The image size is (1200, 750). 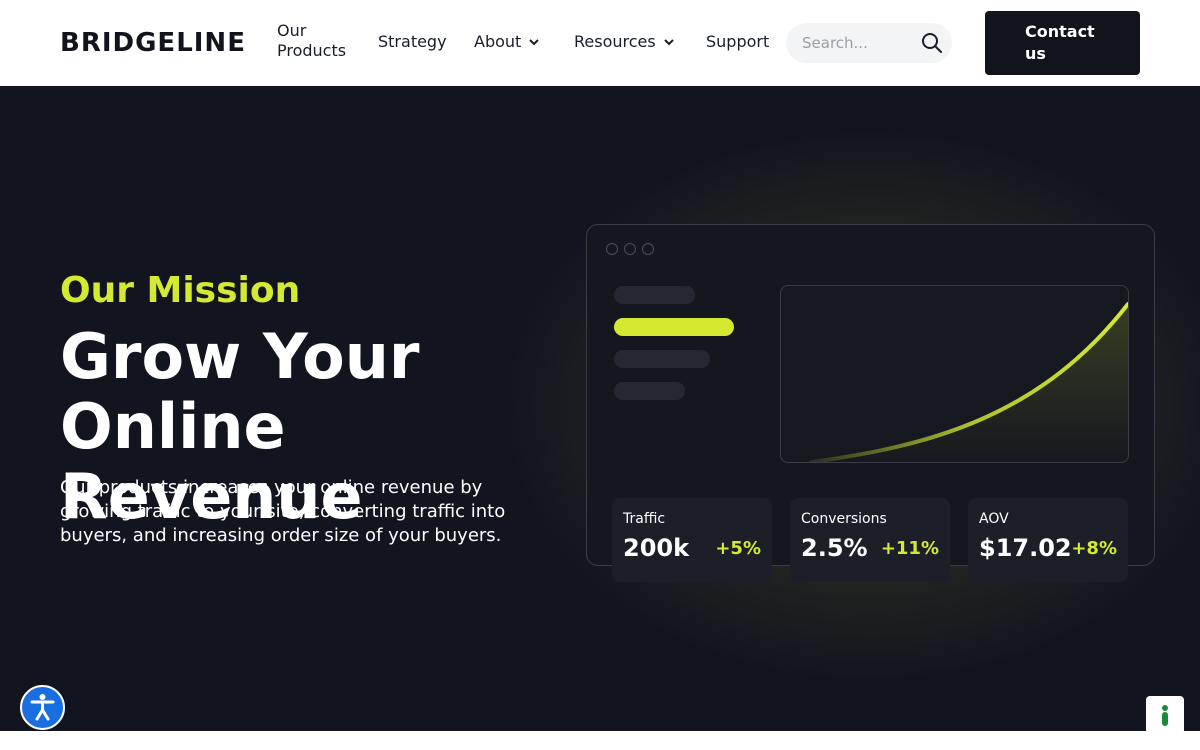 I want to click on stat-value: $17.02, so click(x=1025, y=548).